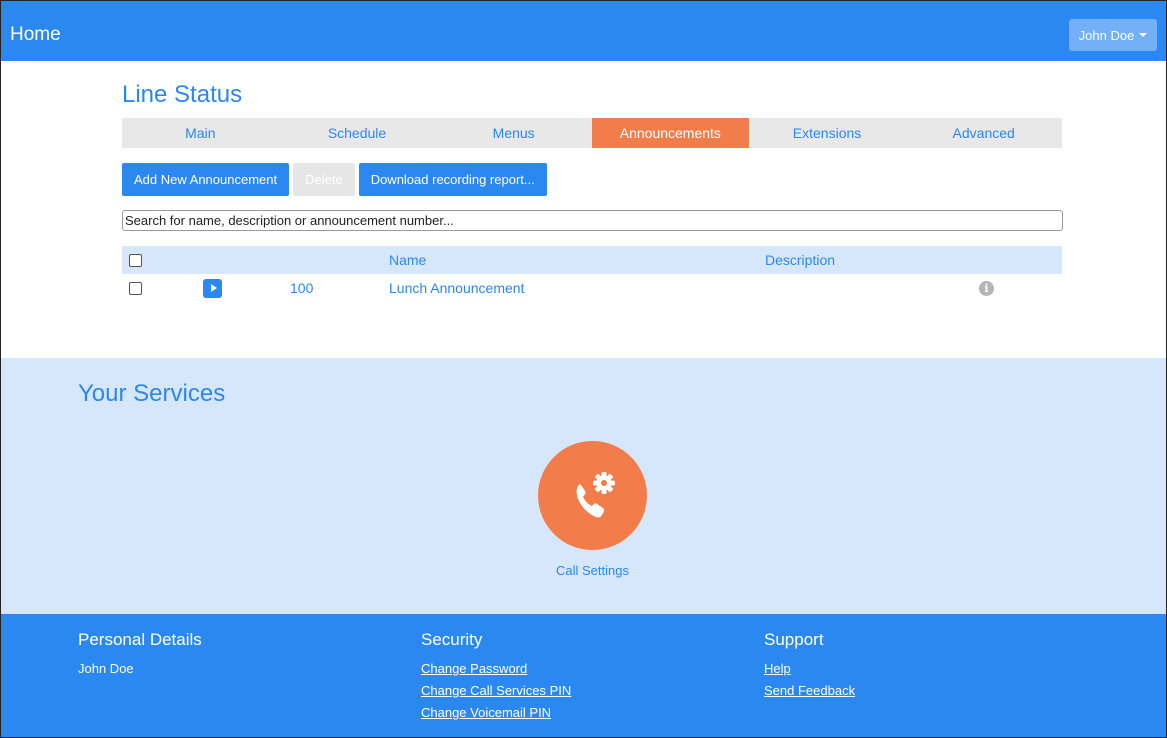 This screenshot has height=738, width=1167. I want to click on tab-menus: Menus, so click(513, 133).